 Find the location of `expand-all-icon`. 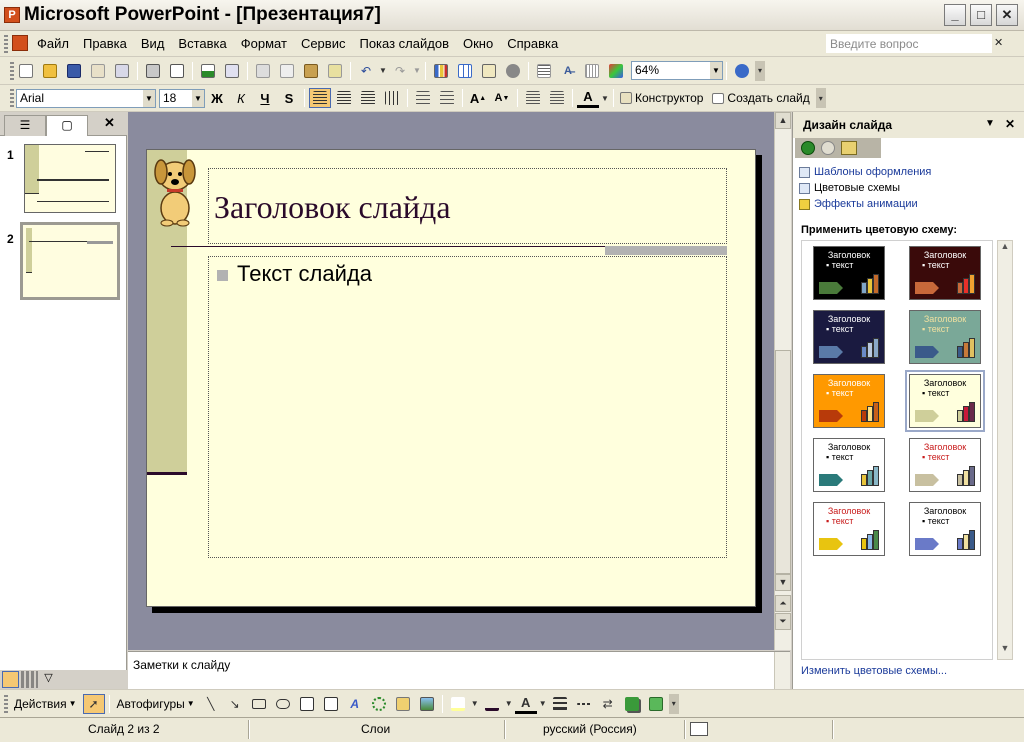

expand-all-icon is located at coordinates (544, 71).